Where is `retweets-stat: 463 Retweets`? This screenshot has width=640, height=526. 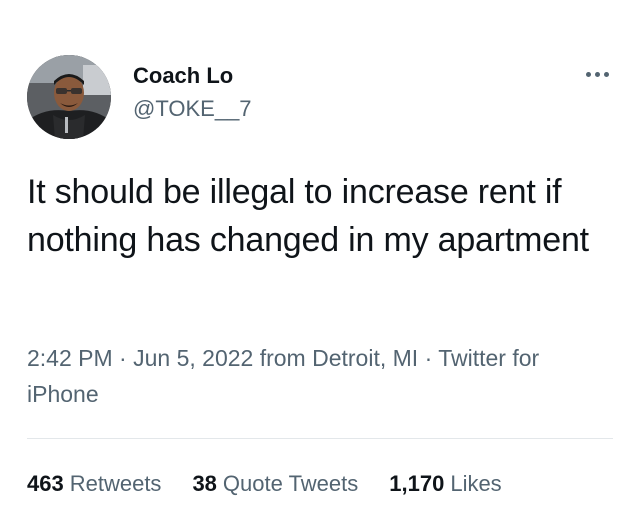
retweets-stat: 463 Retweets is located at coordinates (94, 484).